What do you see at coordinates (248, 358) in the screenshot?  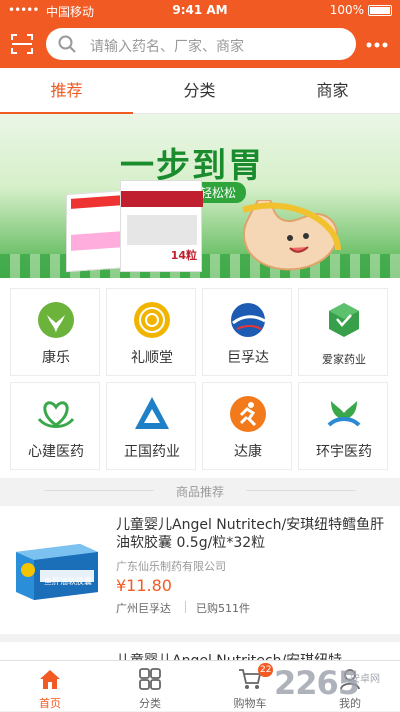 I see `brand-label: 巨孚达` at bounding box center [248, 358].